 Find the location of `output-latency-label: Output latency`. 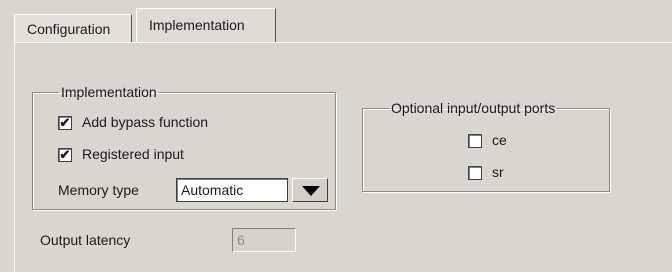

output-latency-label: Output latency is located at coordinates (85, 240).